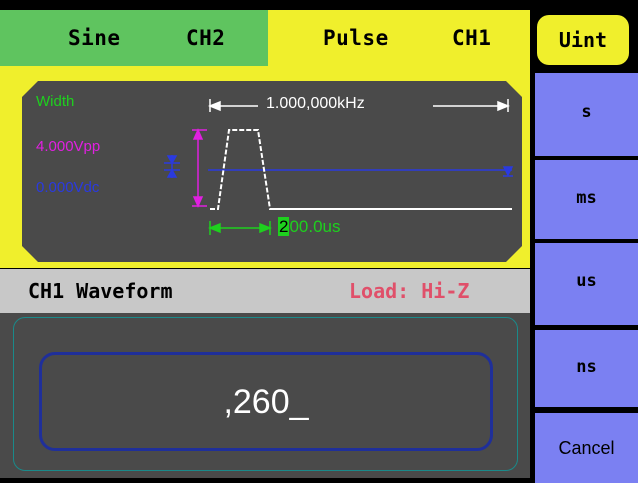 Image resolution: width=638 pixels, height=483 pixels. I want to click on unit-ms-button: ms, so click(586, 199).